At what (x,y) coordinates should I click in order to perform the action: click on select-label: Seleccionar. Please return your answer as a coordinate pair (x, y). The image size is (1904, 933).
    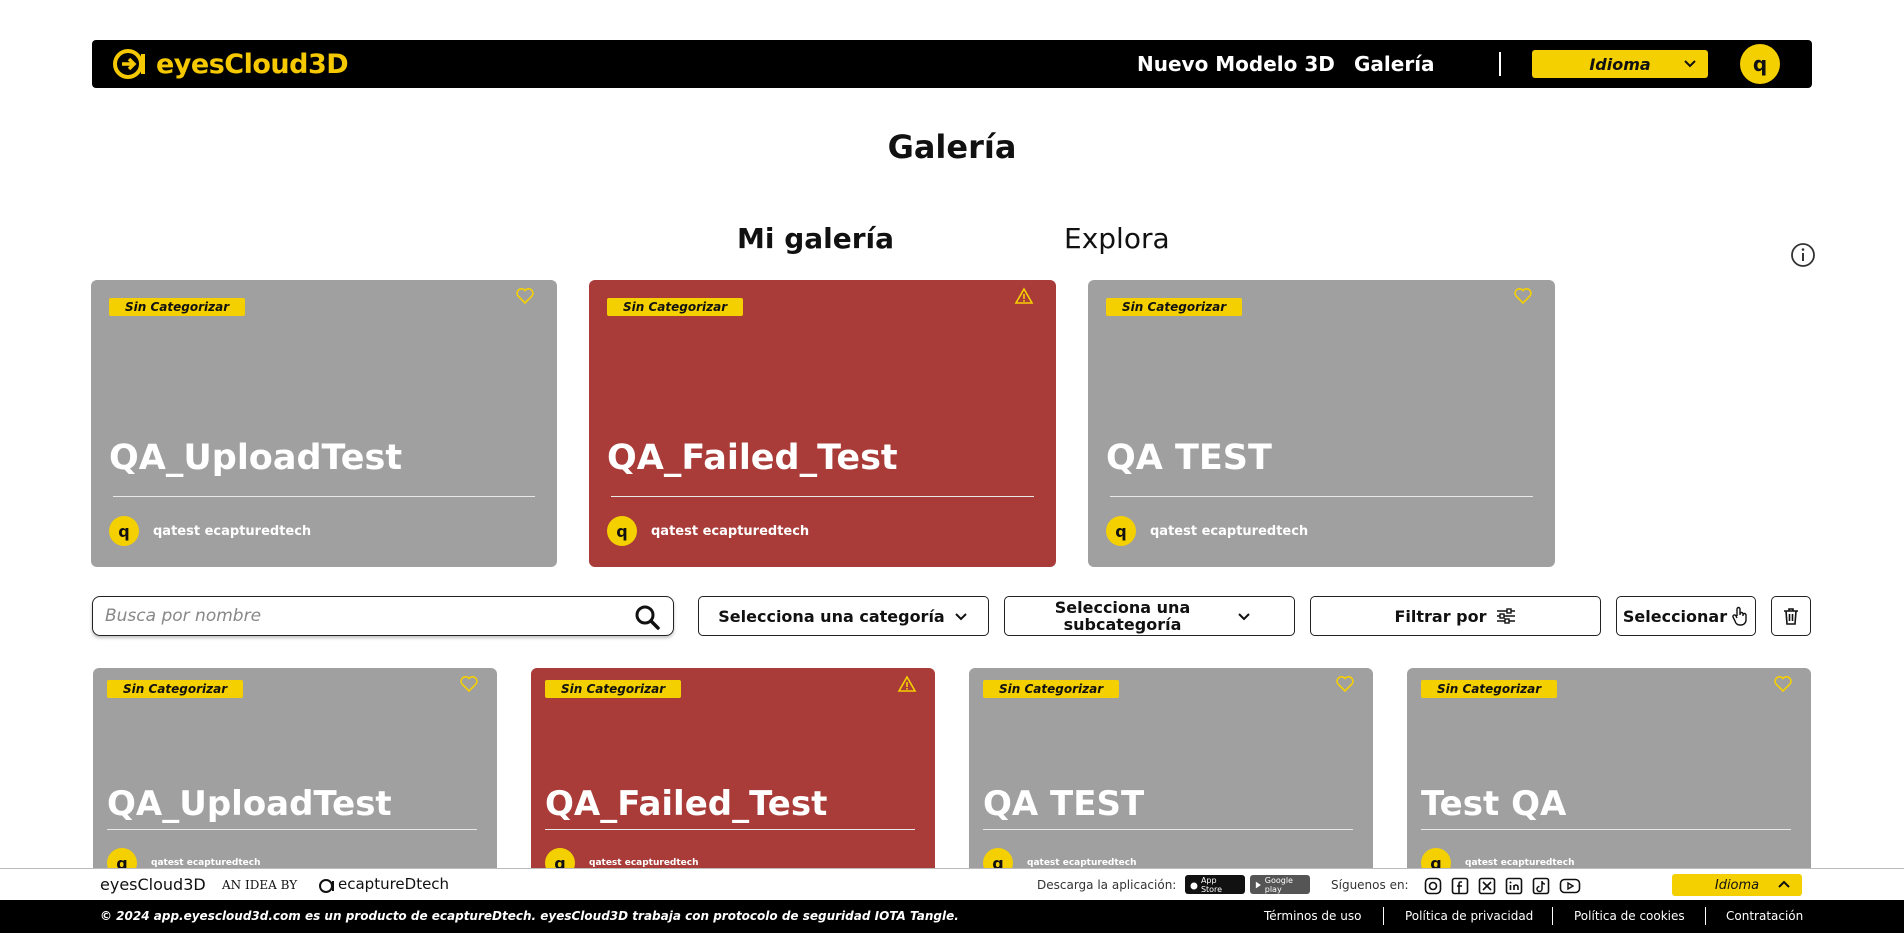
    Looking at the image, I should click on (1675, 616).